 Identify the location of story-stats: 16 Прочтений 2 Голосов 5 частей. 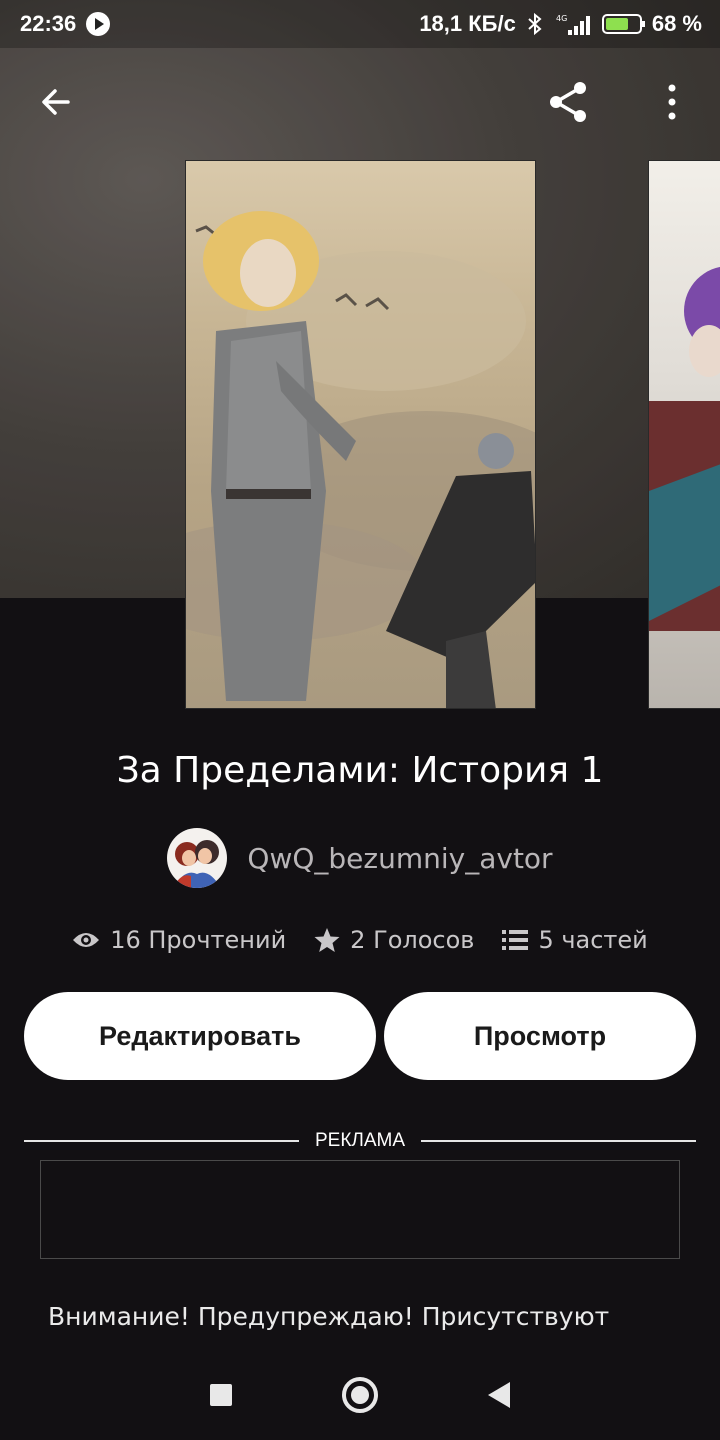
(360, 940).